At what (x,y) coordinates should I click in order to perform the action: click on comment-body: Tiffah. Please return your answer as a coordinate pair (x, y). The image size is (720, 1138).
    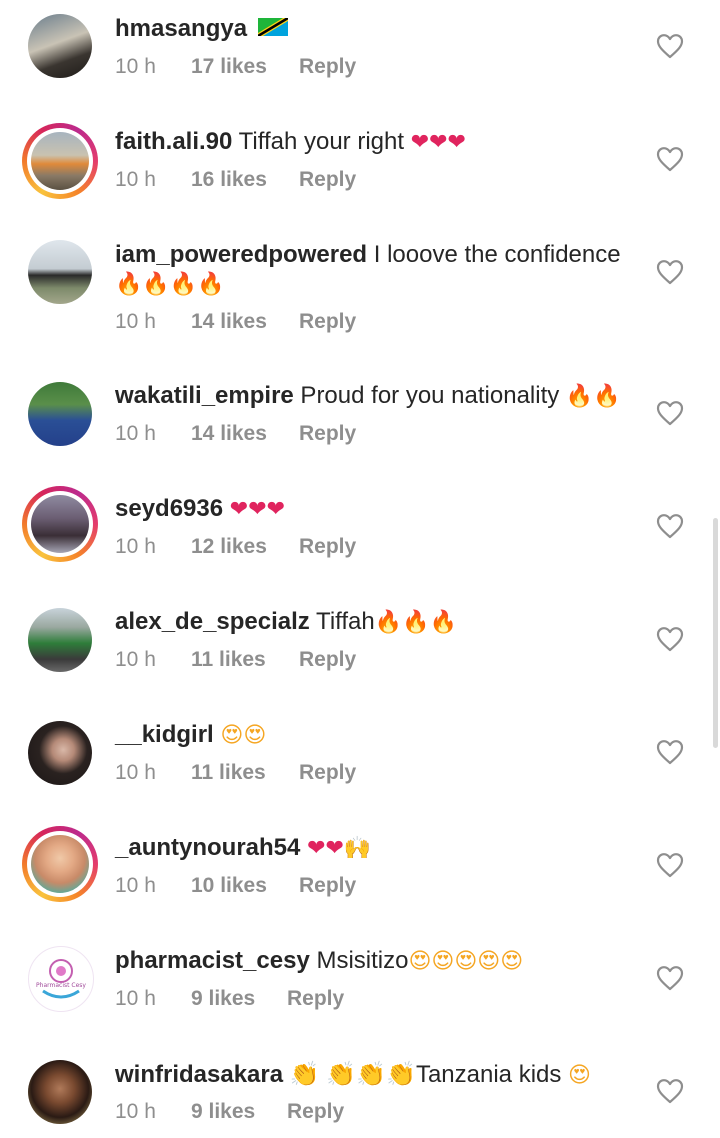
    Looking at the image, I should click on (342, 621).